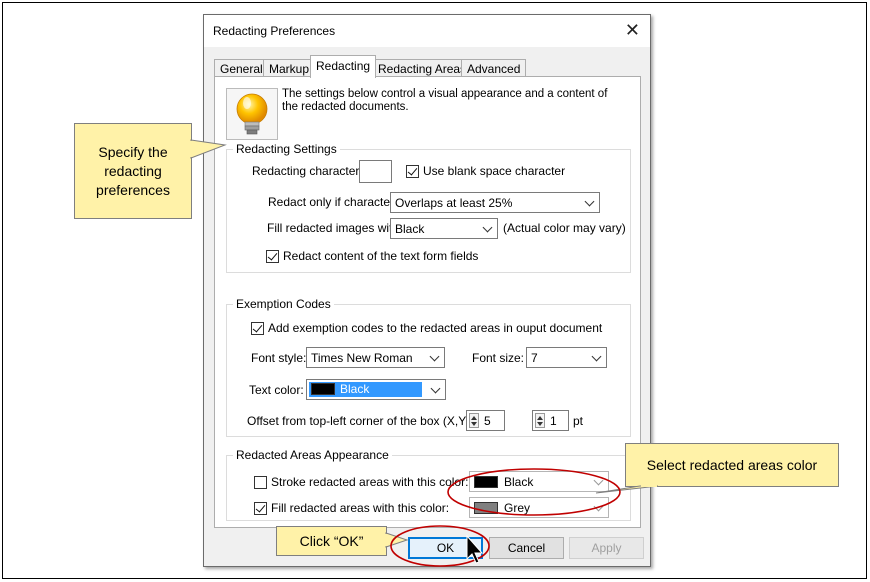 Image resolution: width=870 pixels, height=582 pixels. Describe the element at coordinates (343, 66) in the screenshot. I see `tab-redacting: Redacting` at that location.